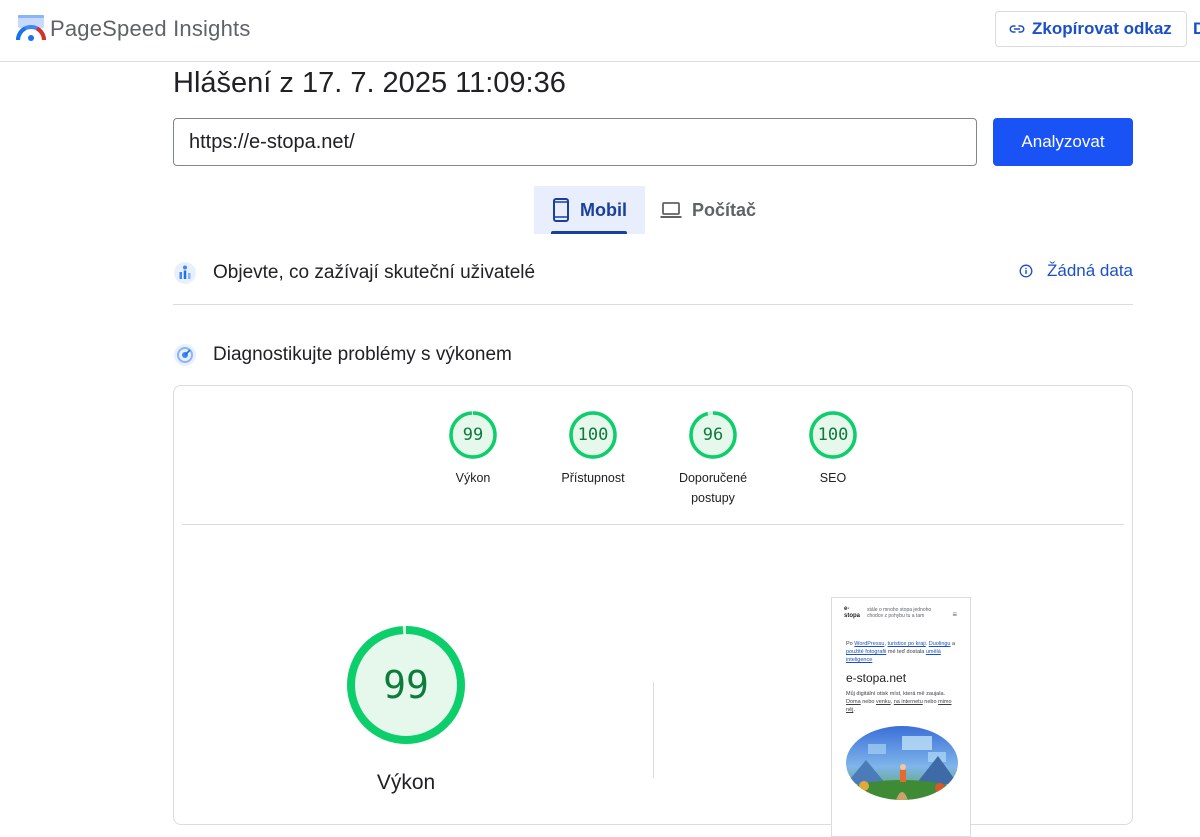  I want to click on report-title: Hlášení z 17. 7. 2025 11:09:36, so click(369, 83).